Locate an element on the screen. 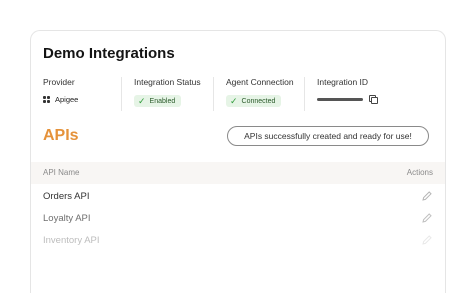 Image resolution: width=474 pixels, height=299 pixels. status-badge: ✓ Enabled is located at coordinates (158, 101).